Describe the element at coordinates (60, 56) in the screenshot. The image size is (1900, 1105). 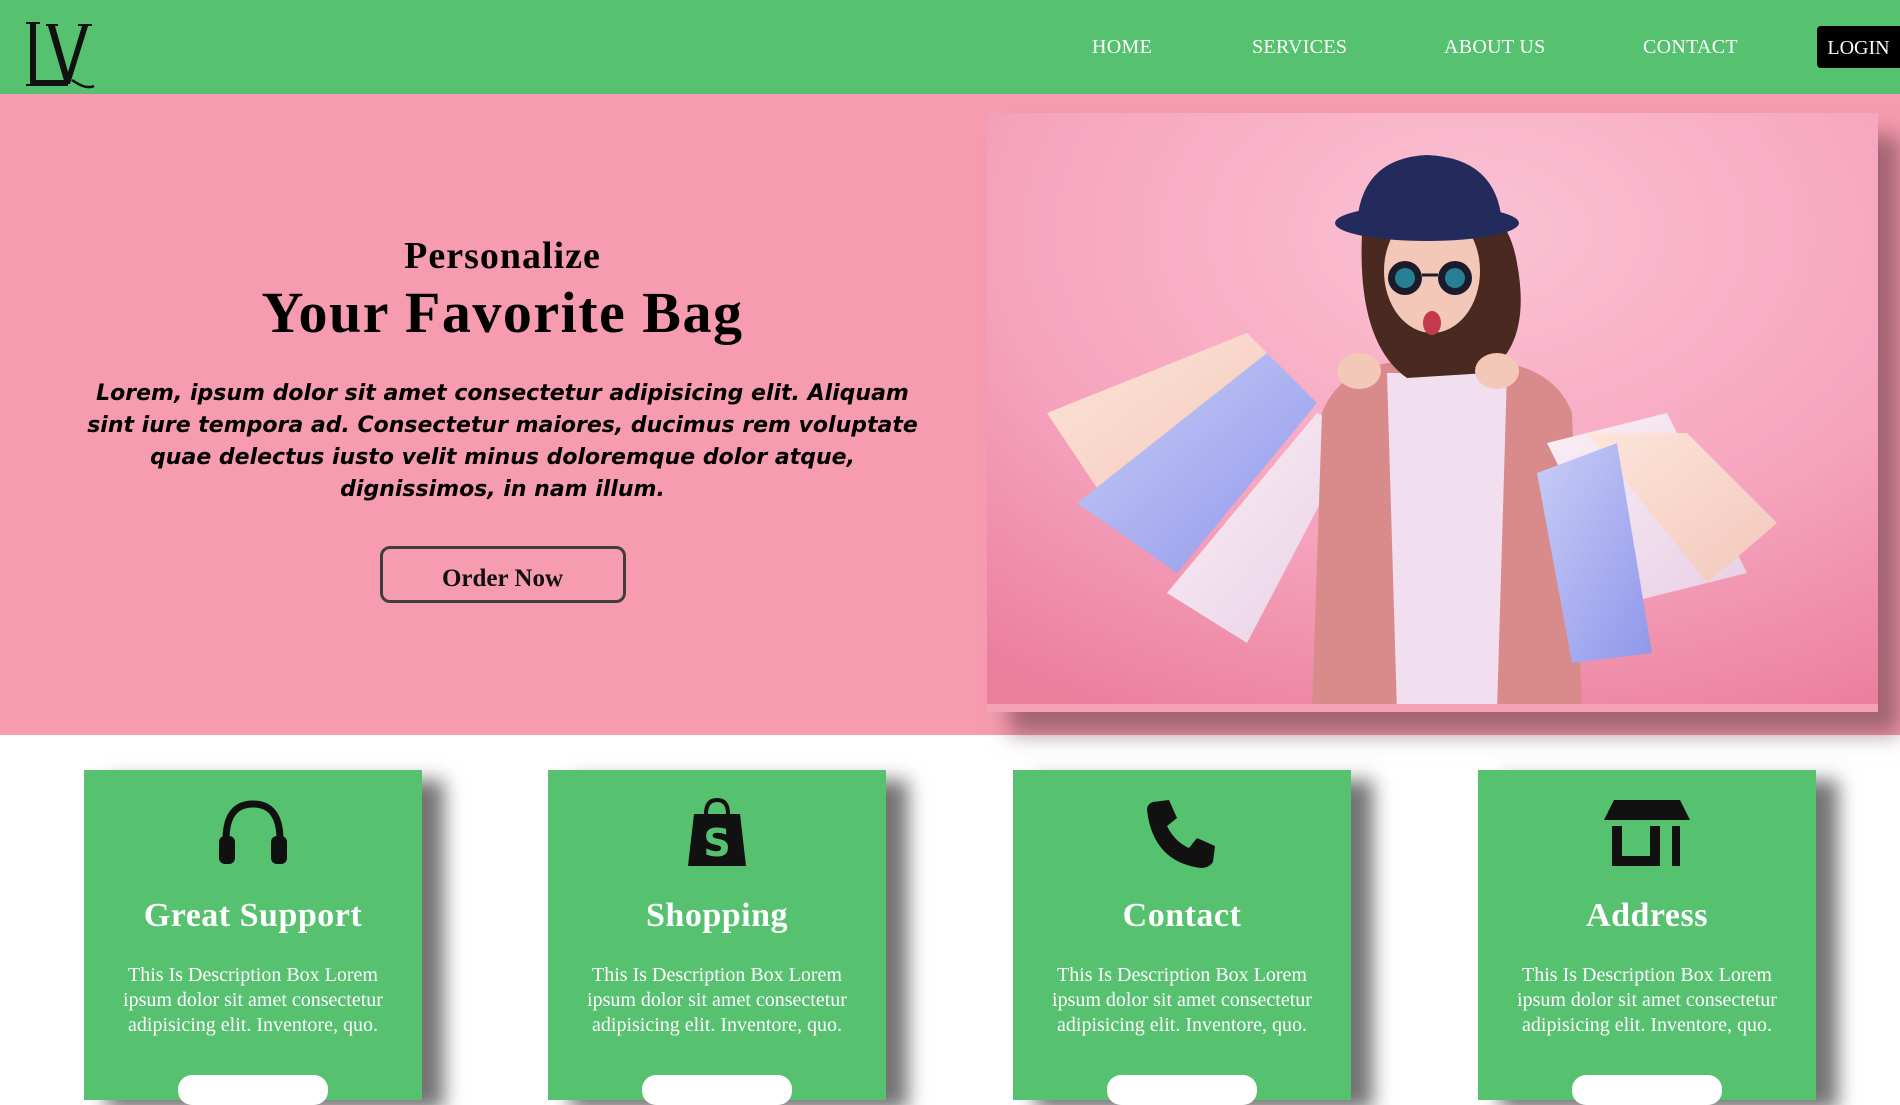
I see `lv-monogram-logo` at that location.